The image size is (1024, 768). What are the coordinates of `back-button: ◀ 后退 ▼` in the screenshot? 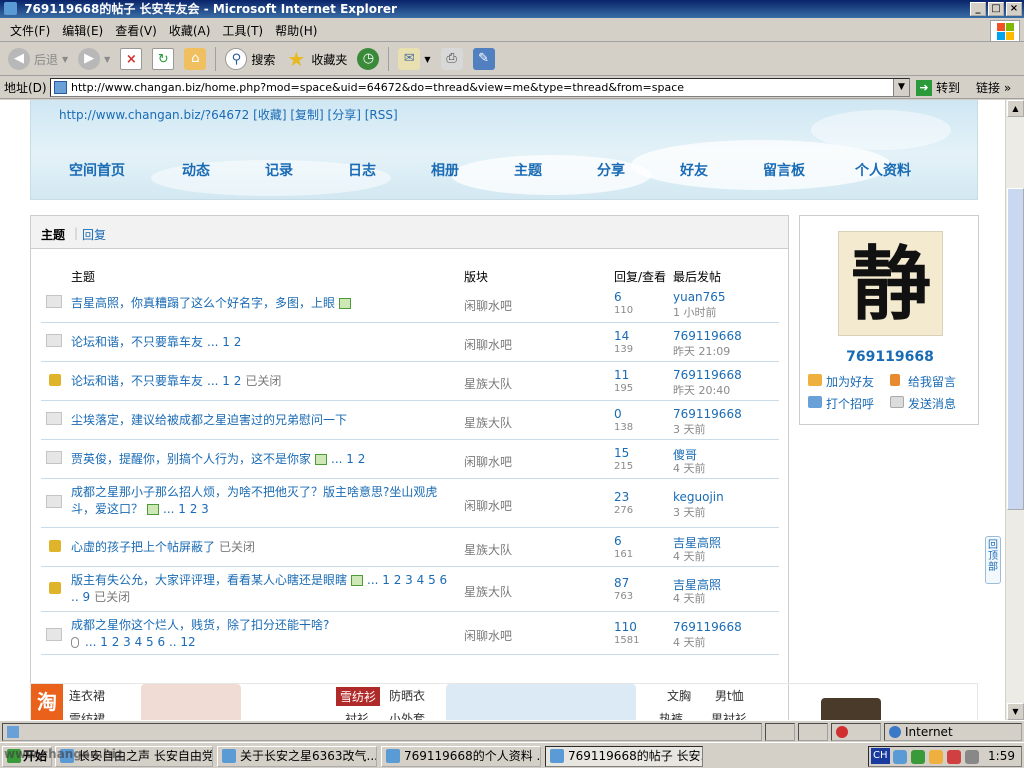 It's located at (38, 59).